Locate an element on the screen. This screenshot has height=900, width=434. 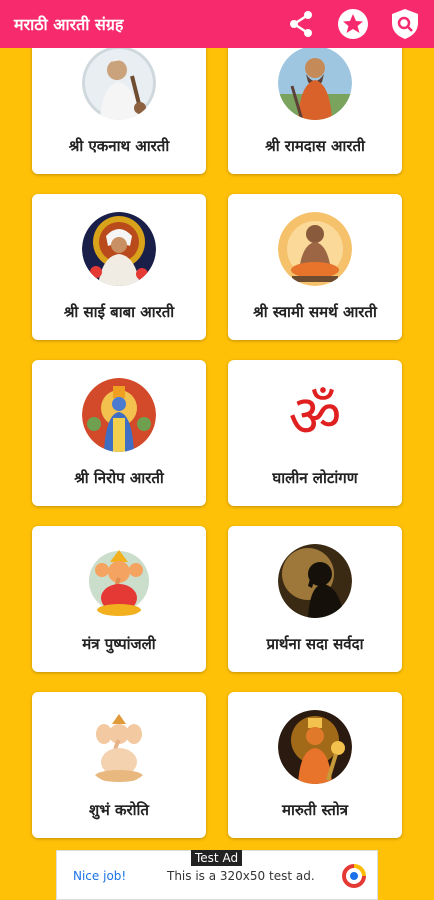
card-label: मारुती स्तोत्र is located at coordinates (315, 810).